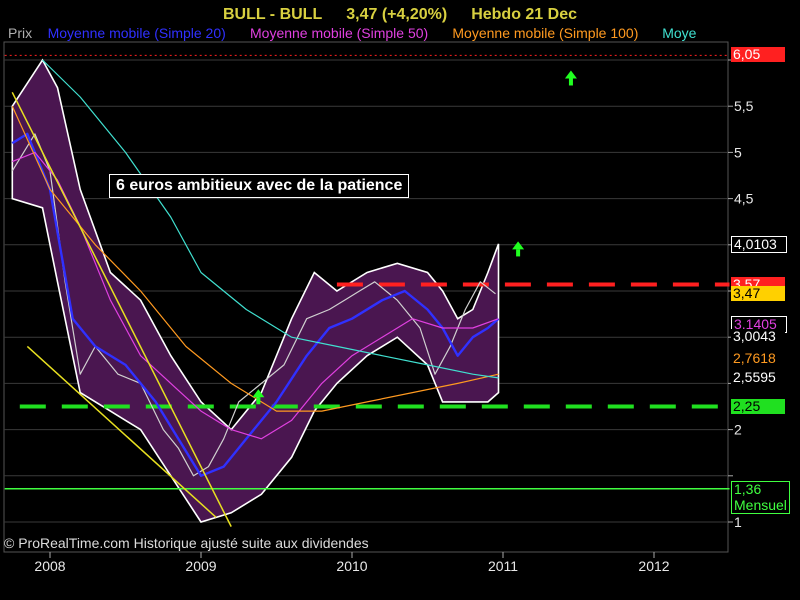 The width and height of the screenshot is (800, 600). What do you see at coordinates (744, 199) in the screenshot?
I see `y-tick-label: 4,5` at bounding box center [744, 199].